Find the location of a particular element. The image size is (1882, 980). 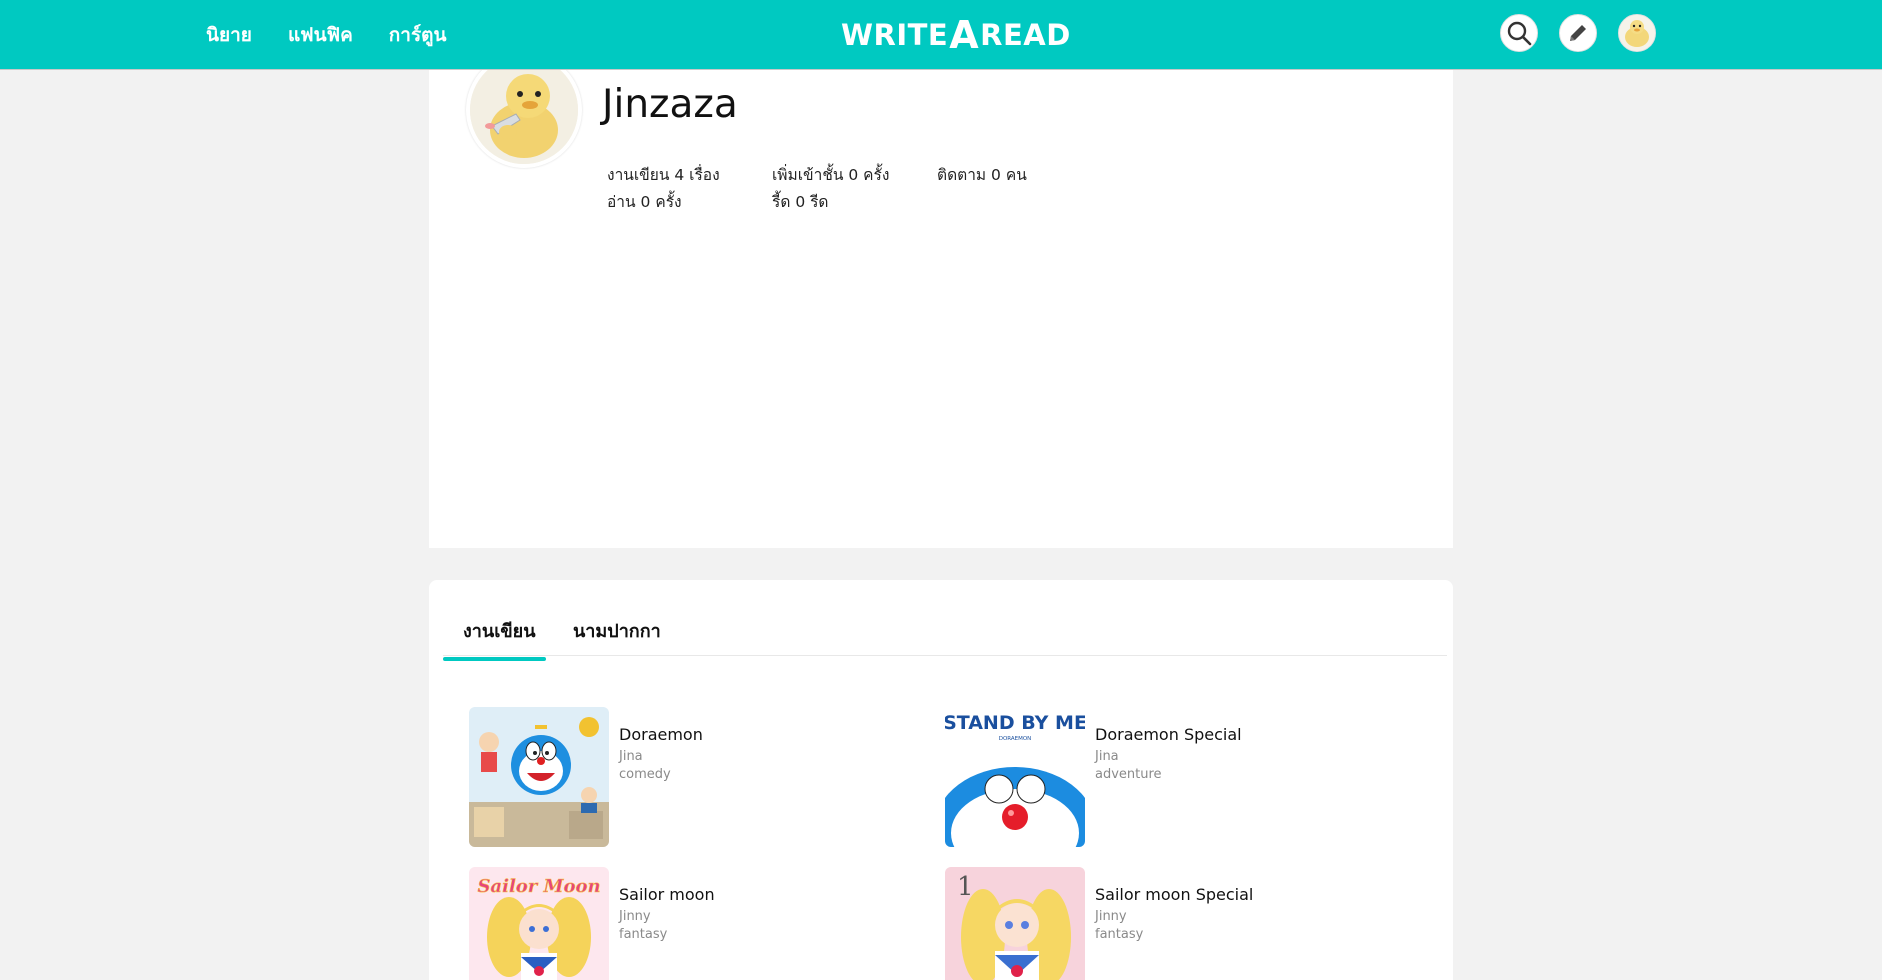

story-card: Sailor Moon Sailor moon Jinny fantasy is located at coordinates (669, 923).